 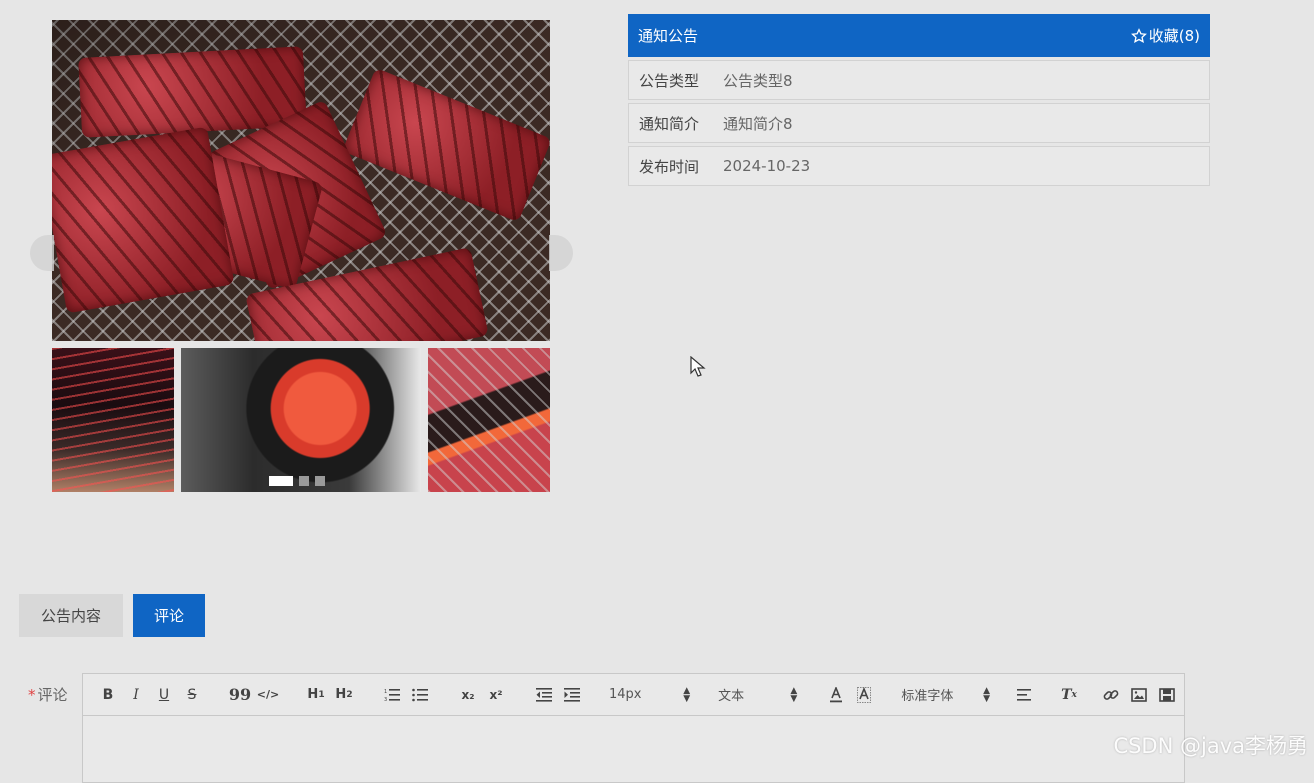 What do you see at coordinates (1074, 694) in the screenshot?
I see `clear-format-sub: x` at bounding box center [1074, 694].